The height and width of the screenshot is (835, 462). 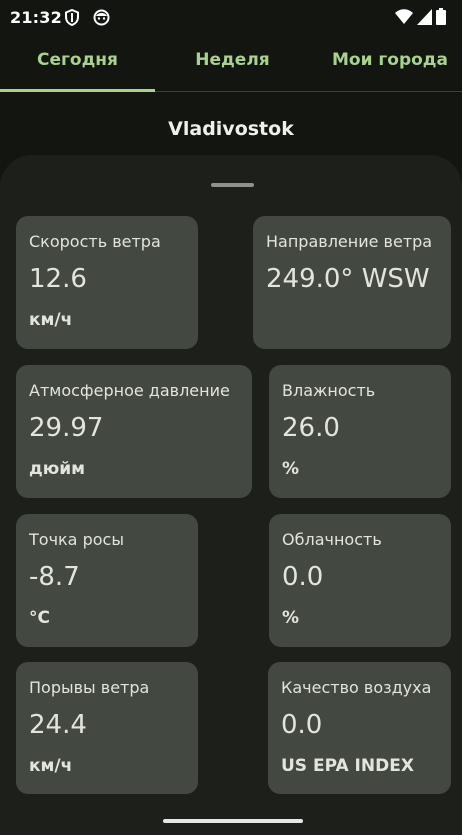 What do you see at coordinates (72, 17) in the screenshot?
I see `shield-icon` at bounding box center [72, 17].